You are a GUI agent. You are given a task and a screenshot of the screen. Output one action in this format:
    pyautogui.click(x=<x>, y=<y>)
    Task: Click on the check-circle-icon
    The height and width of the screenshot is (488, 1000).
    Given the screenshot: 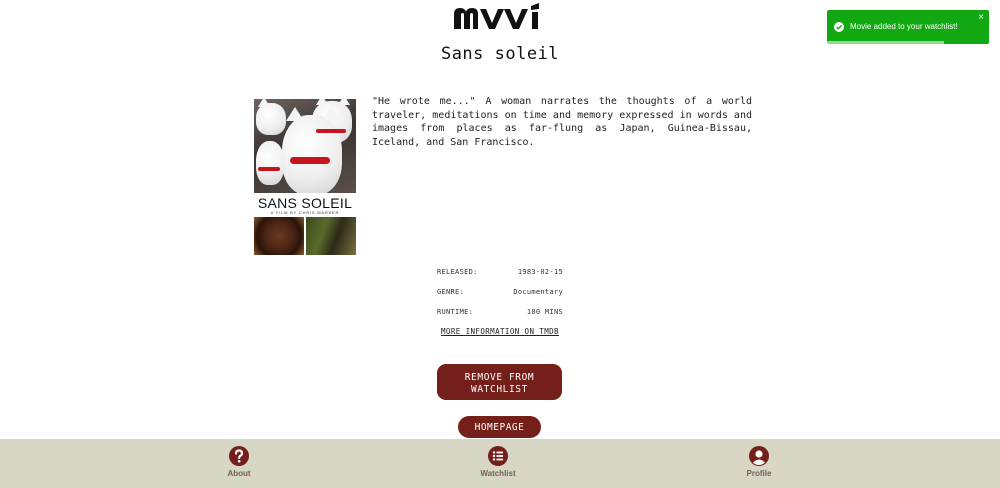 What is the action you would take?
    pyautogui.click(x=839, y=27)
    